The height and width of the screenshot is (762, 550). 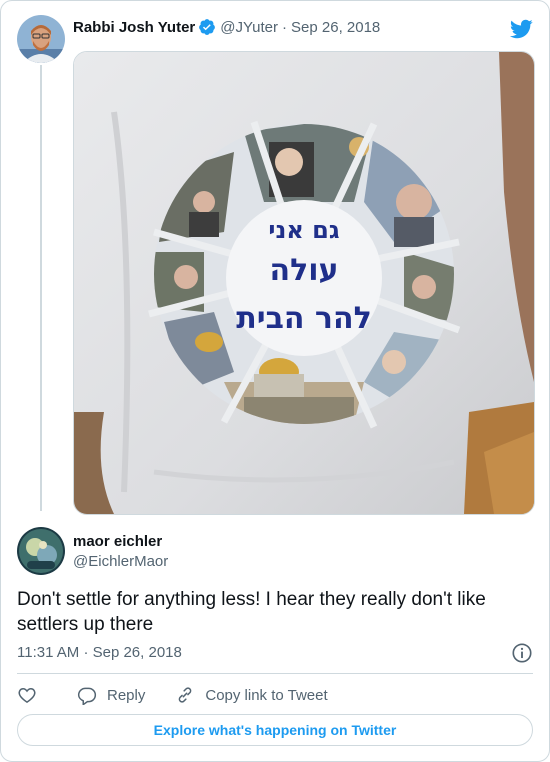 I want to click on verified-badge-icon, so click(x=207, y=27).